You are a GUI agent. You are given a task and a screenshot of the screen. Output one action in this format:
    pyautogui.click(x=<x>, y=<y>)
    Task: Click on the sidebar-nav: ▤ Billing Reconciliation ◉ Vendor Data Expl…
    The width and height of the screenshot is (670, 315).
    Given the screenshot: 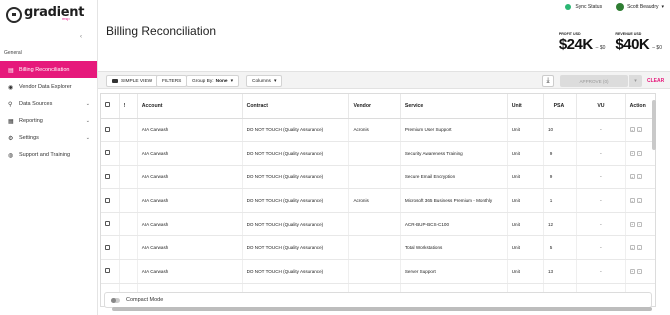 What is the action you would take?
    pyautogui.click(x=48, y=112)
    